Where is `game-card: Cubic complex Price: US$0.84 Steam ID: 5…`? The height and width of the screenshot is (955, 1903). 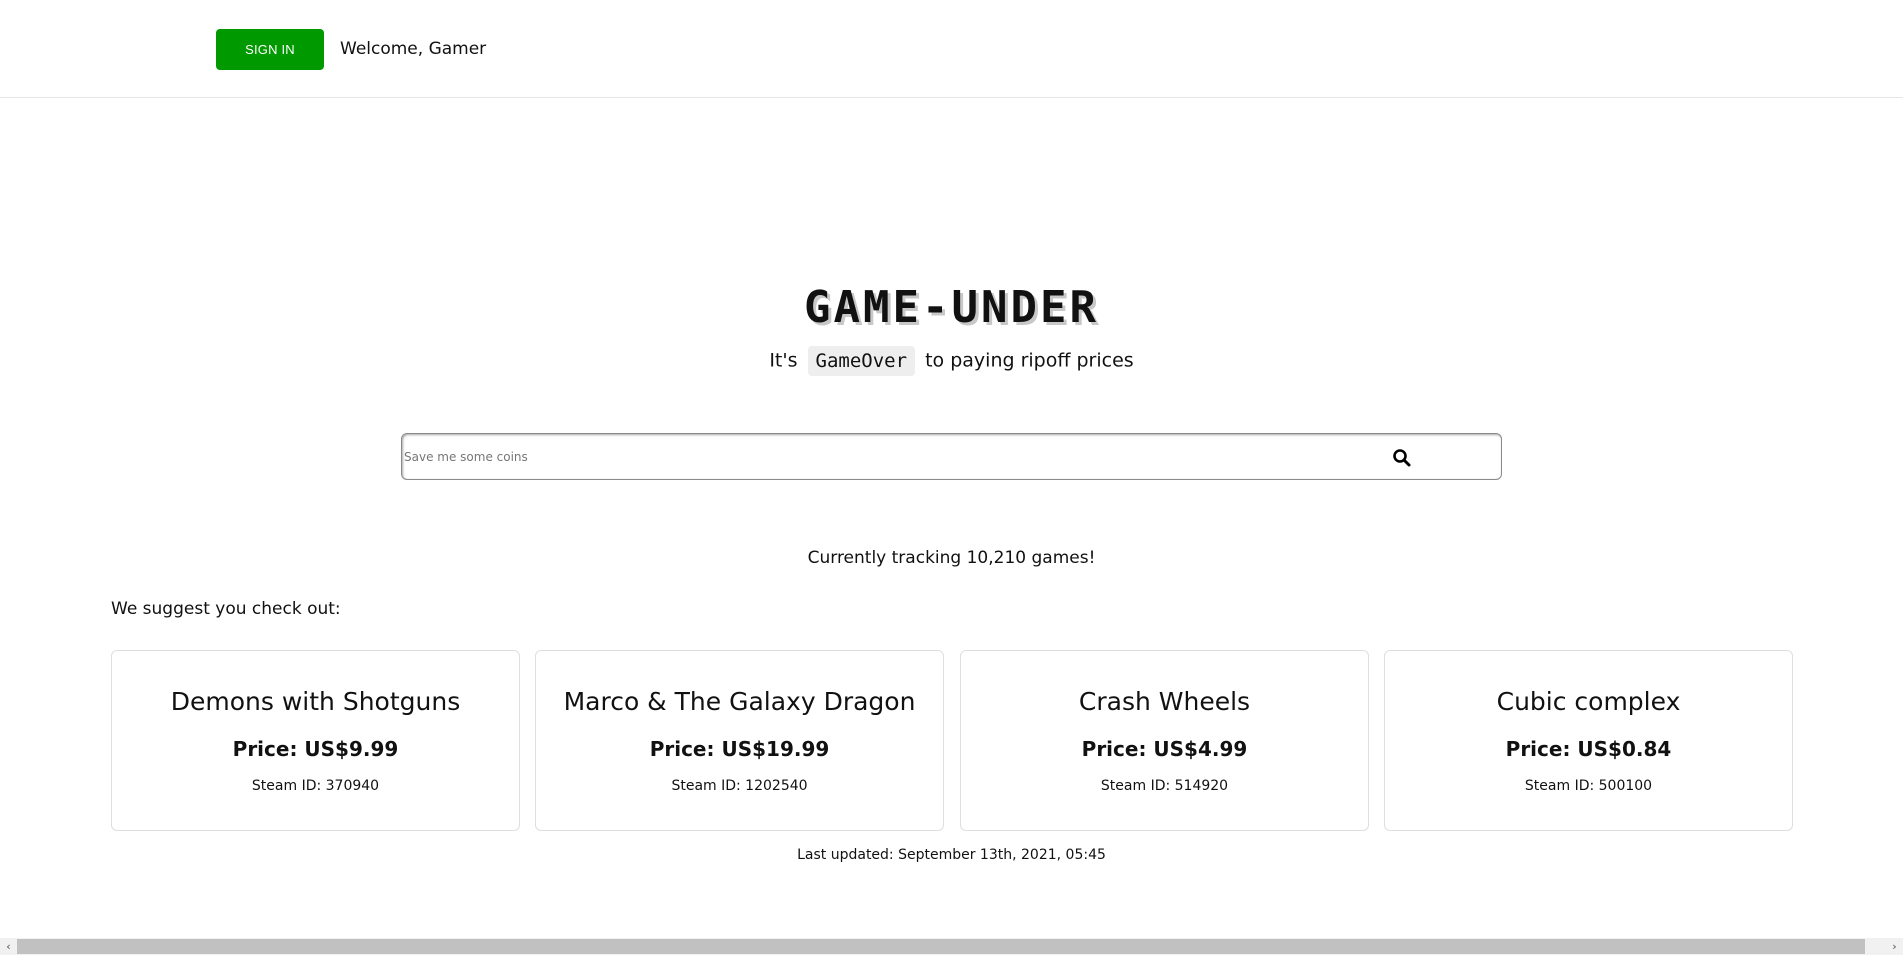
game-card: Cubic complex Price: US$0.84 Steam ID: 5… is located at coordinates (1588, 740).